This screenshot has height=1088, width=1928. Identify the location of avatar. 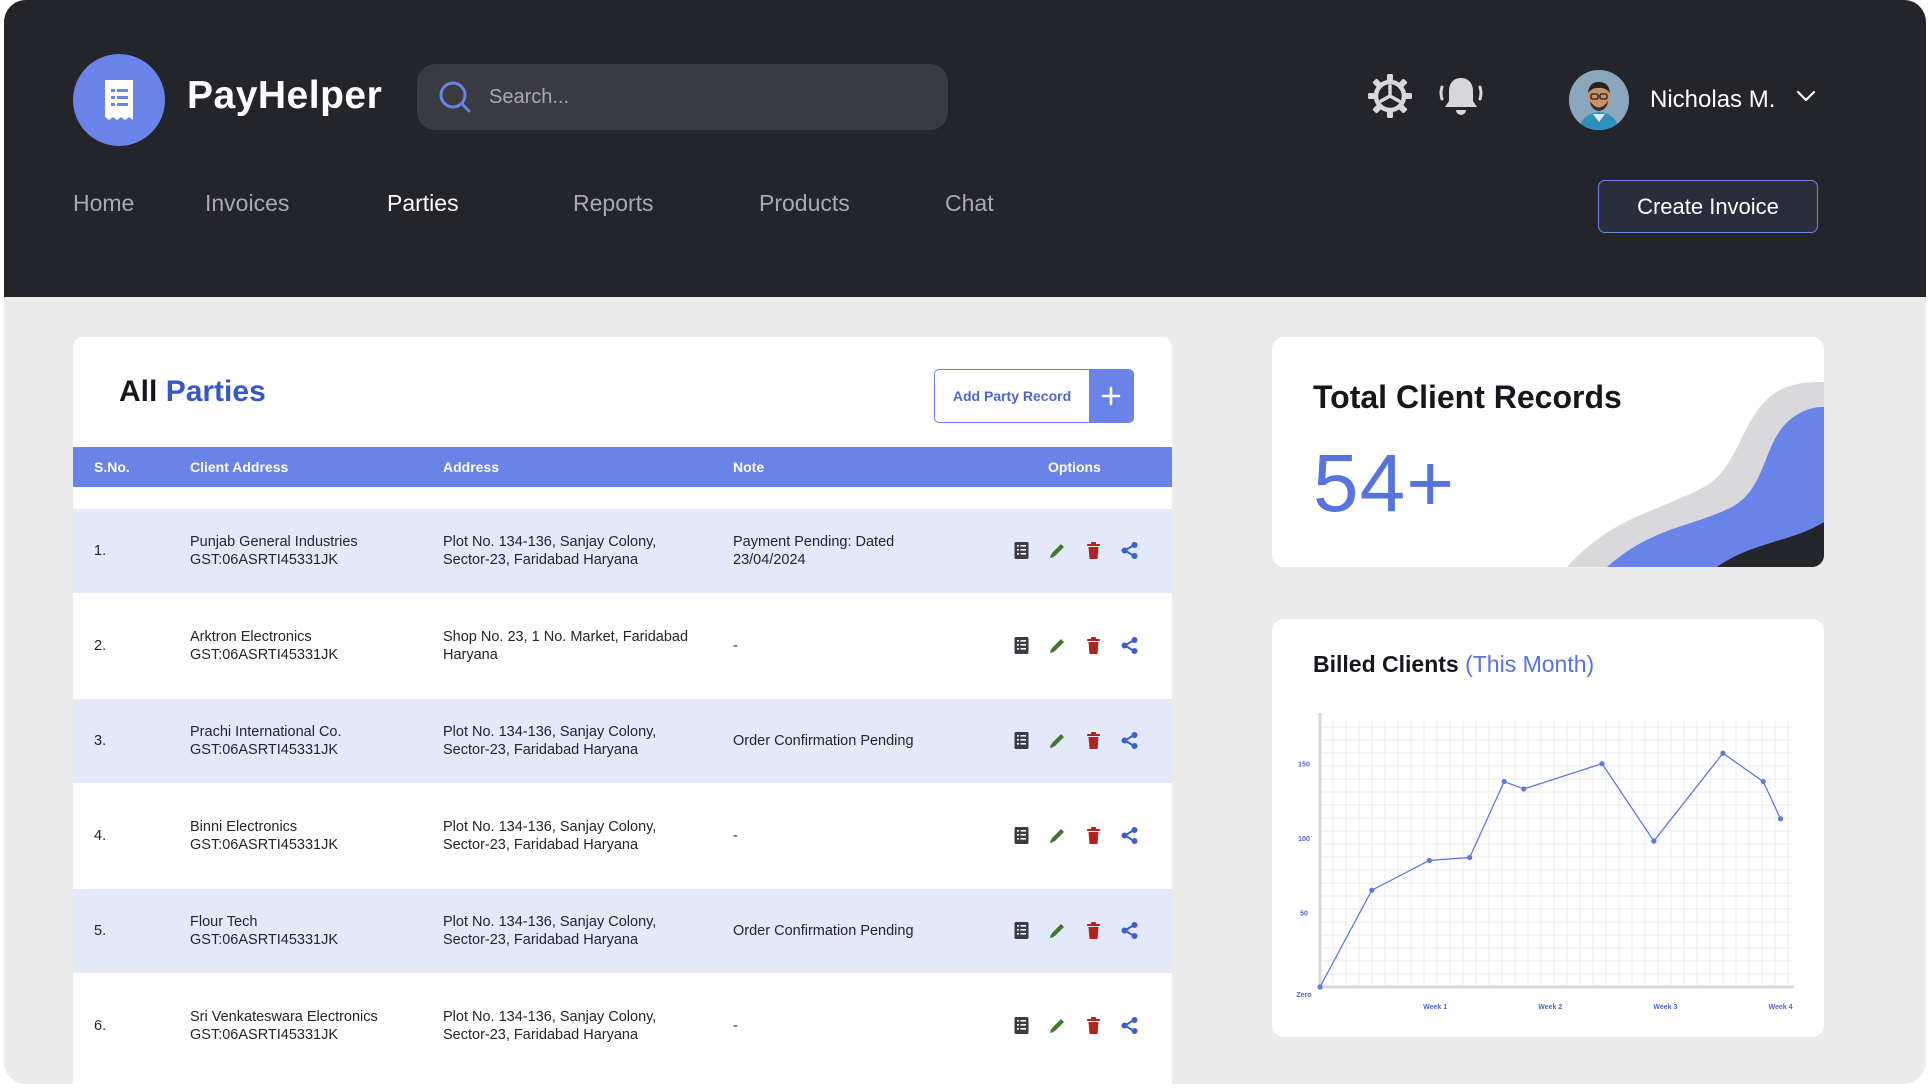
(1599, 100).